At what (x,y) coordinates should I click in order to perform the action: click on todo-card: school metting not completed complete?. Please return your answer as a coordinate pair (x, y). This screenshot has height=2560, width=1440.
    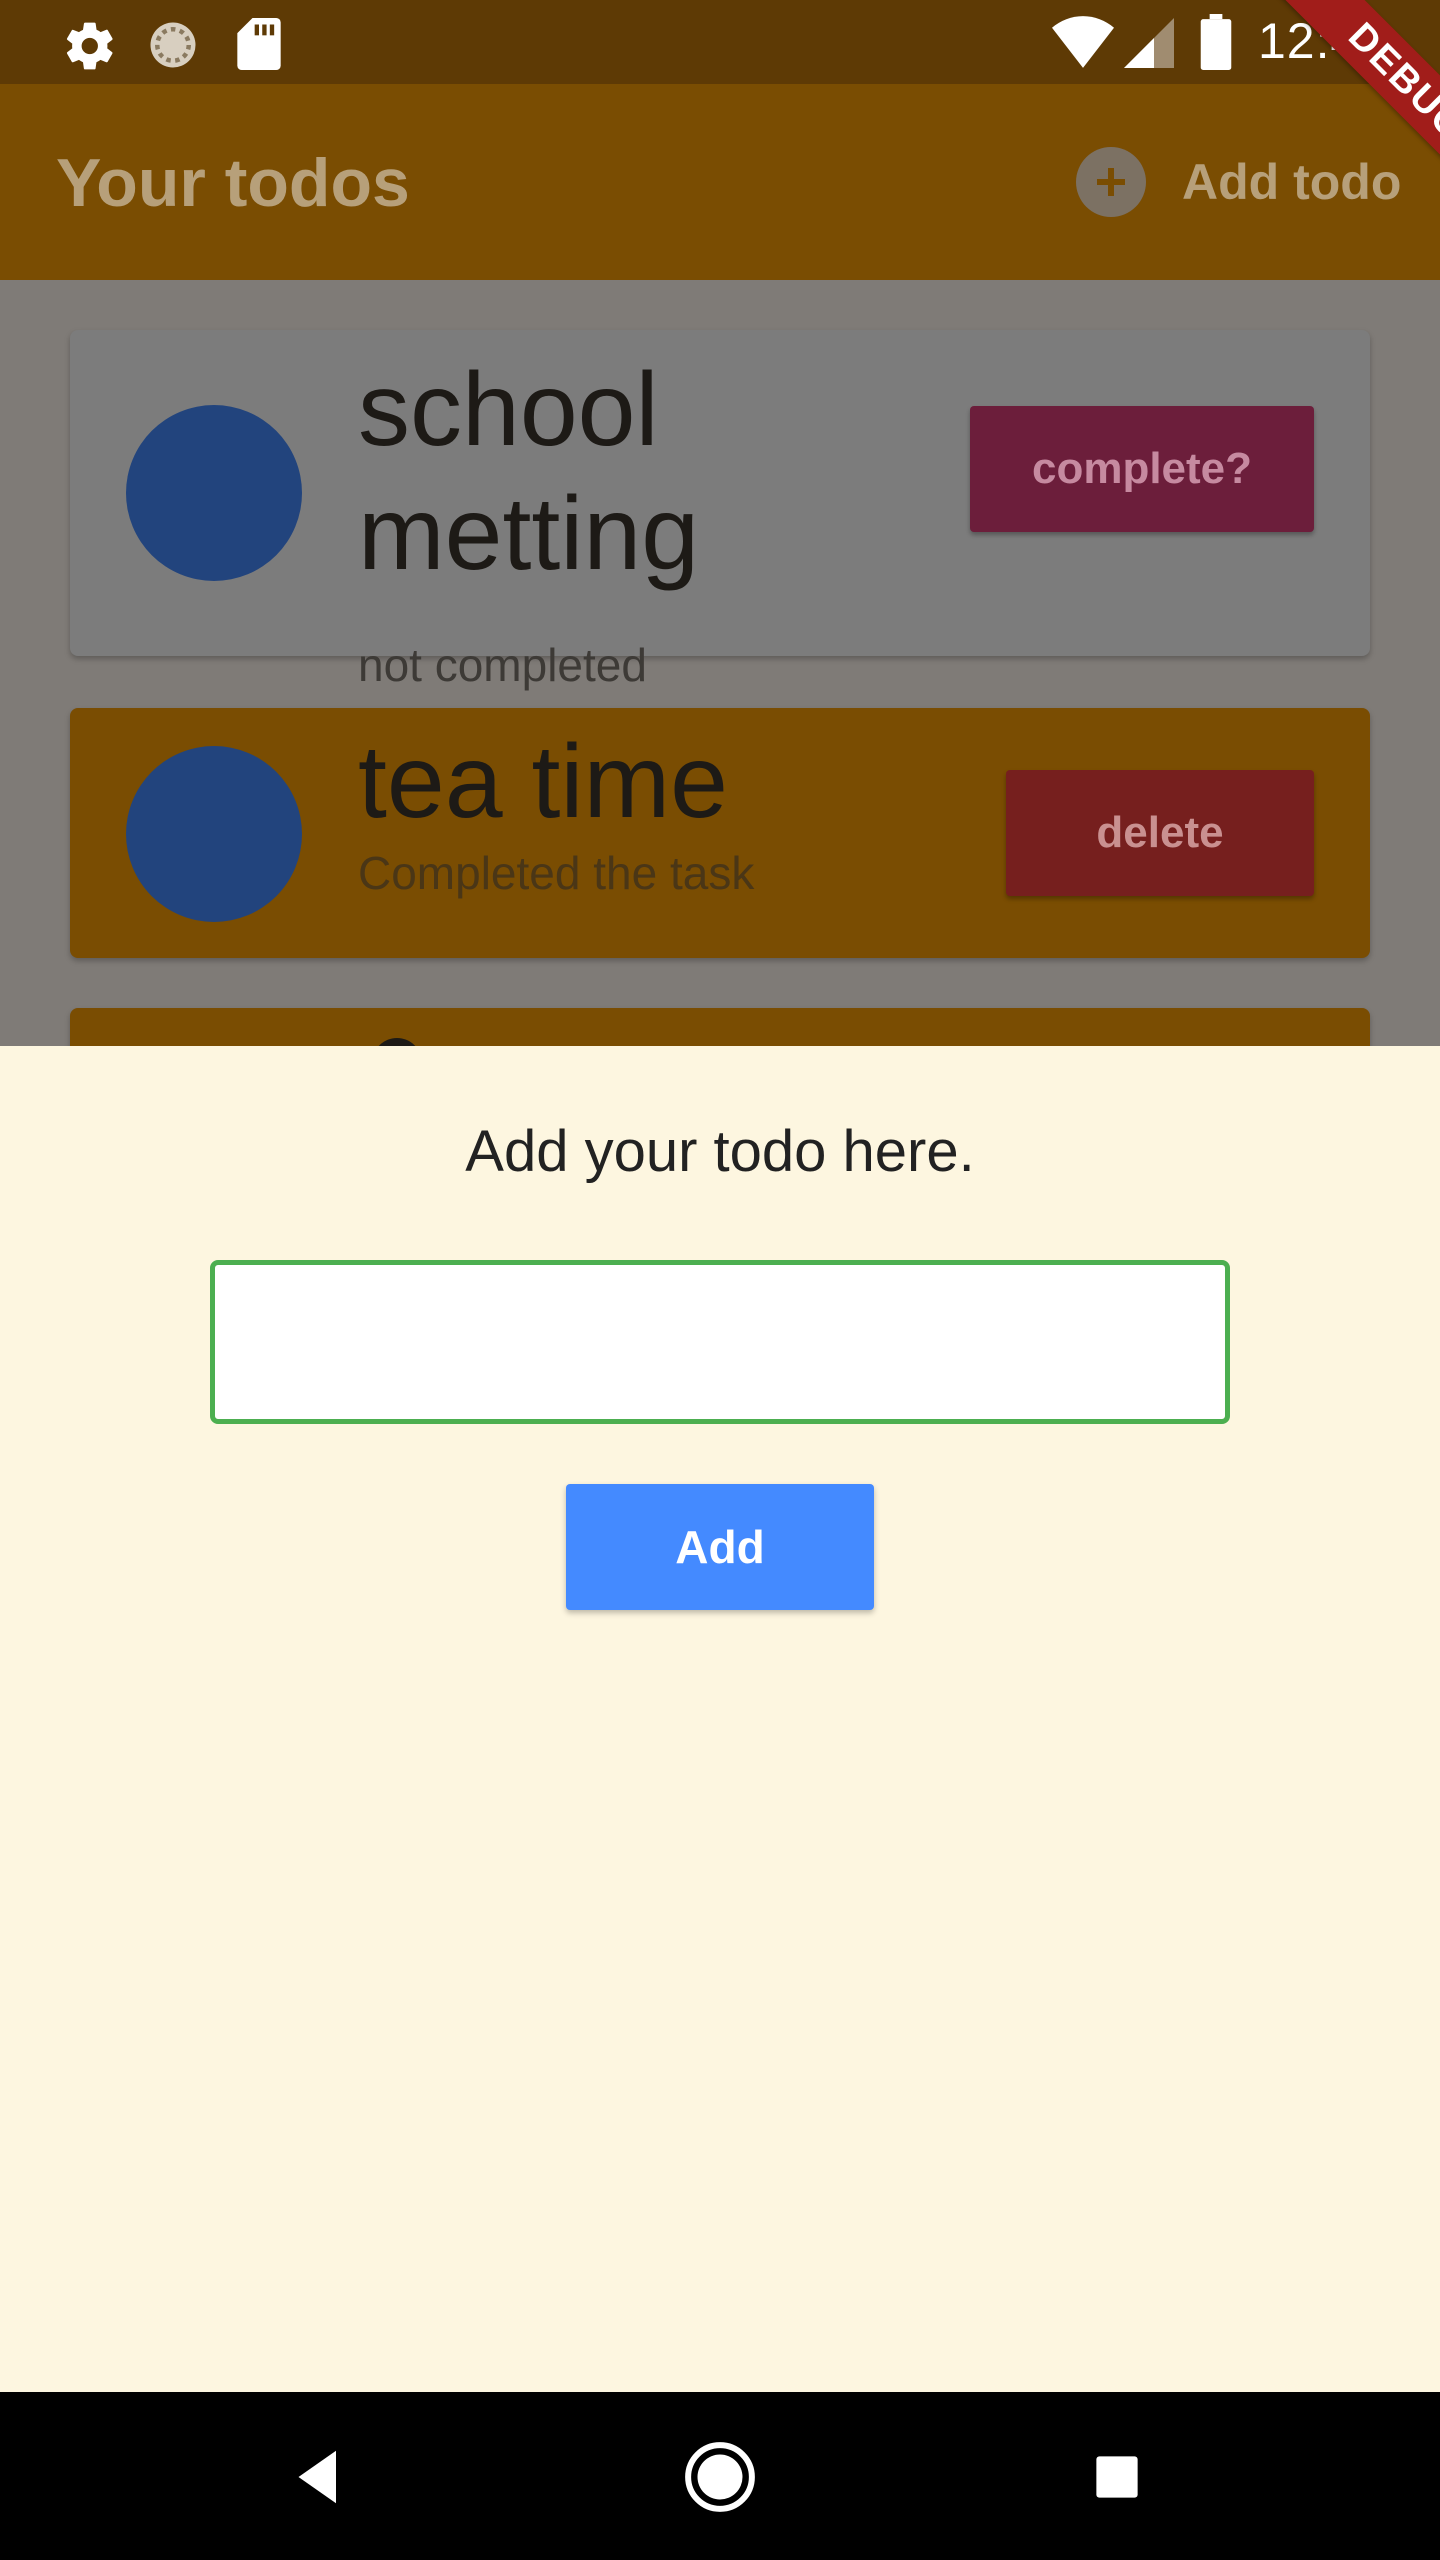
    Looking at the image, I should click on (720, 510).